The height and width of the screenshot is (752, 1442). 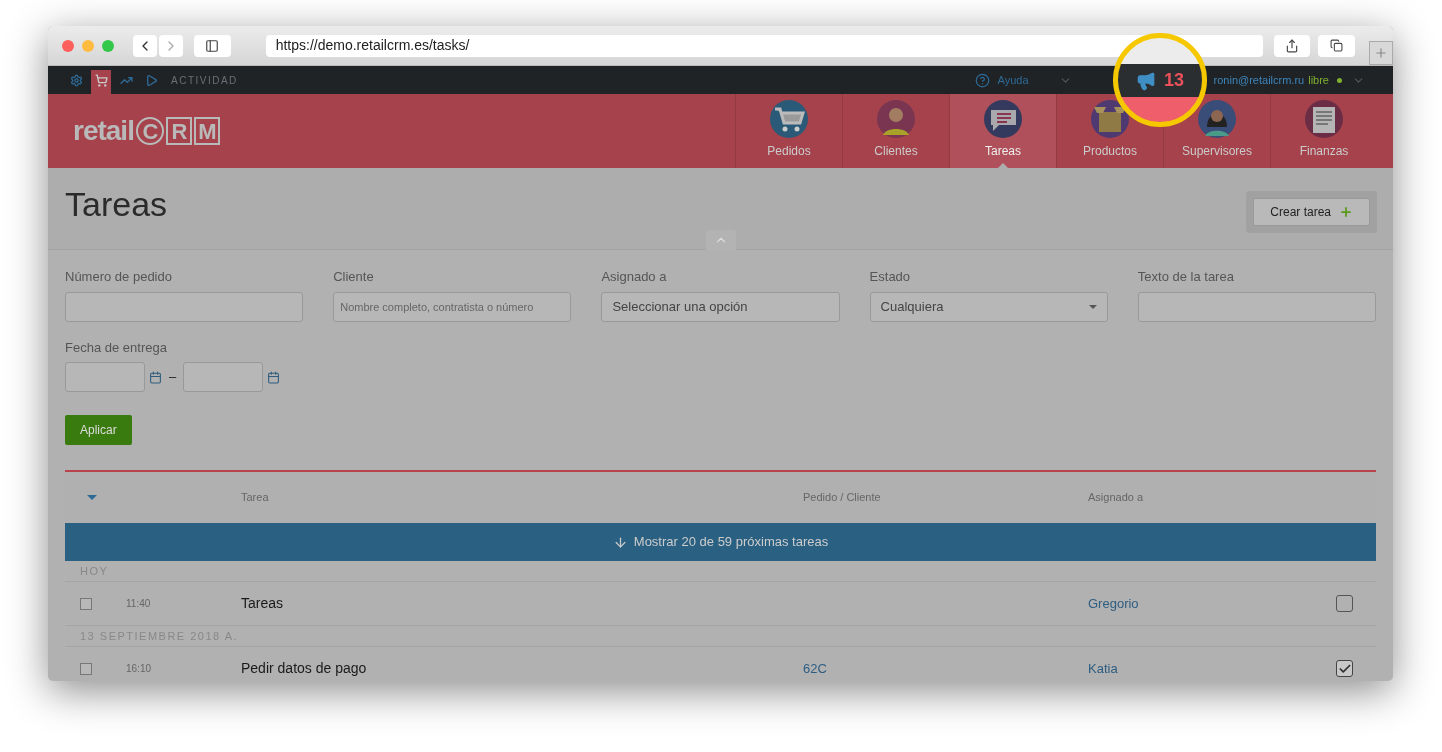 I want to click on share-icon, so click(x=1292, y=45).